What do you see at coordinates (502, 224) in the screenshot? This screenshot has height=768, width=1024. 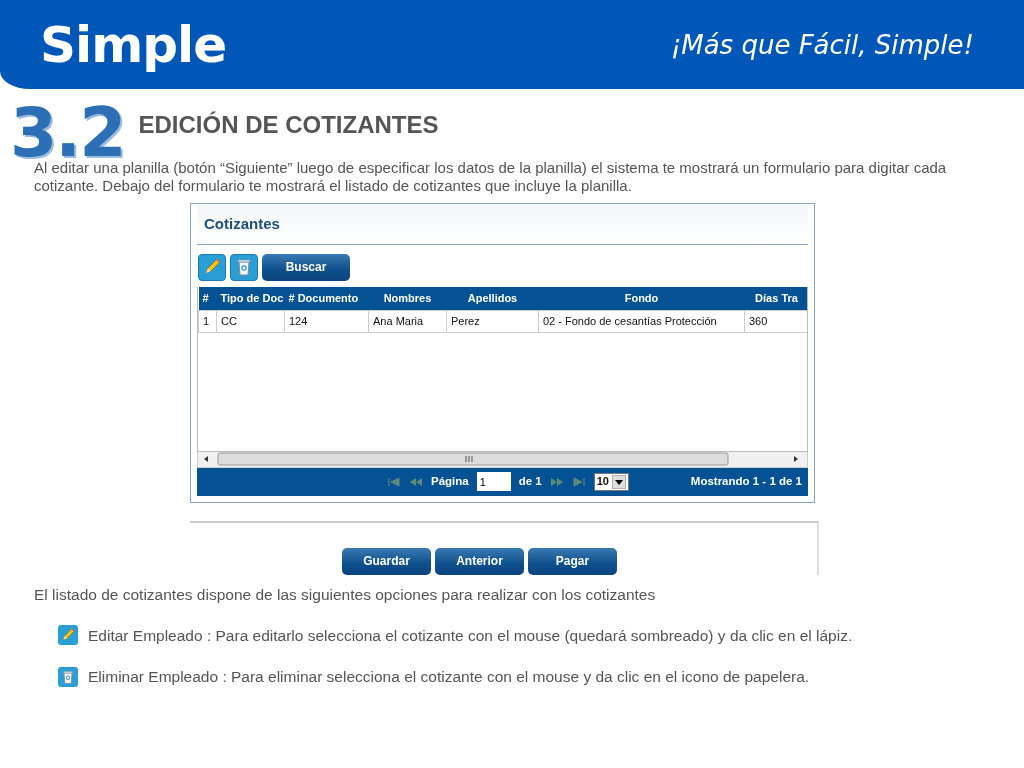 I see `panel-title: Cotizantes` at bounding box center [502, 224].